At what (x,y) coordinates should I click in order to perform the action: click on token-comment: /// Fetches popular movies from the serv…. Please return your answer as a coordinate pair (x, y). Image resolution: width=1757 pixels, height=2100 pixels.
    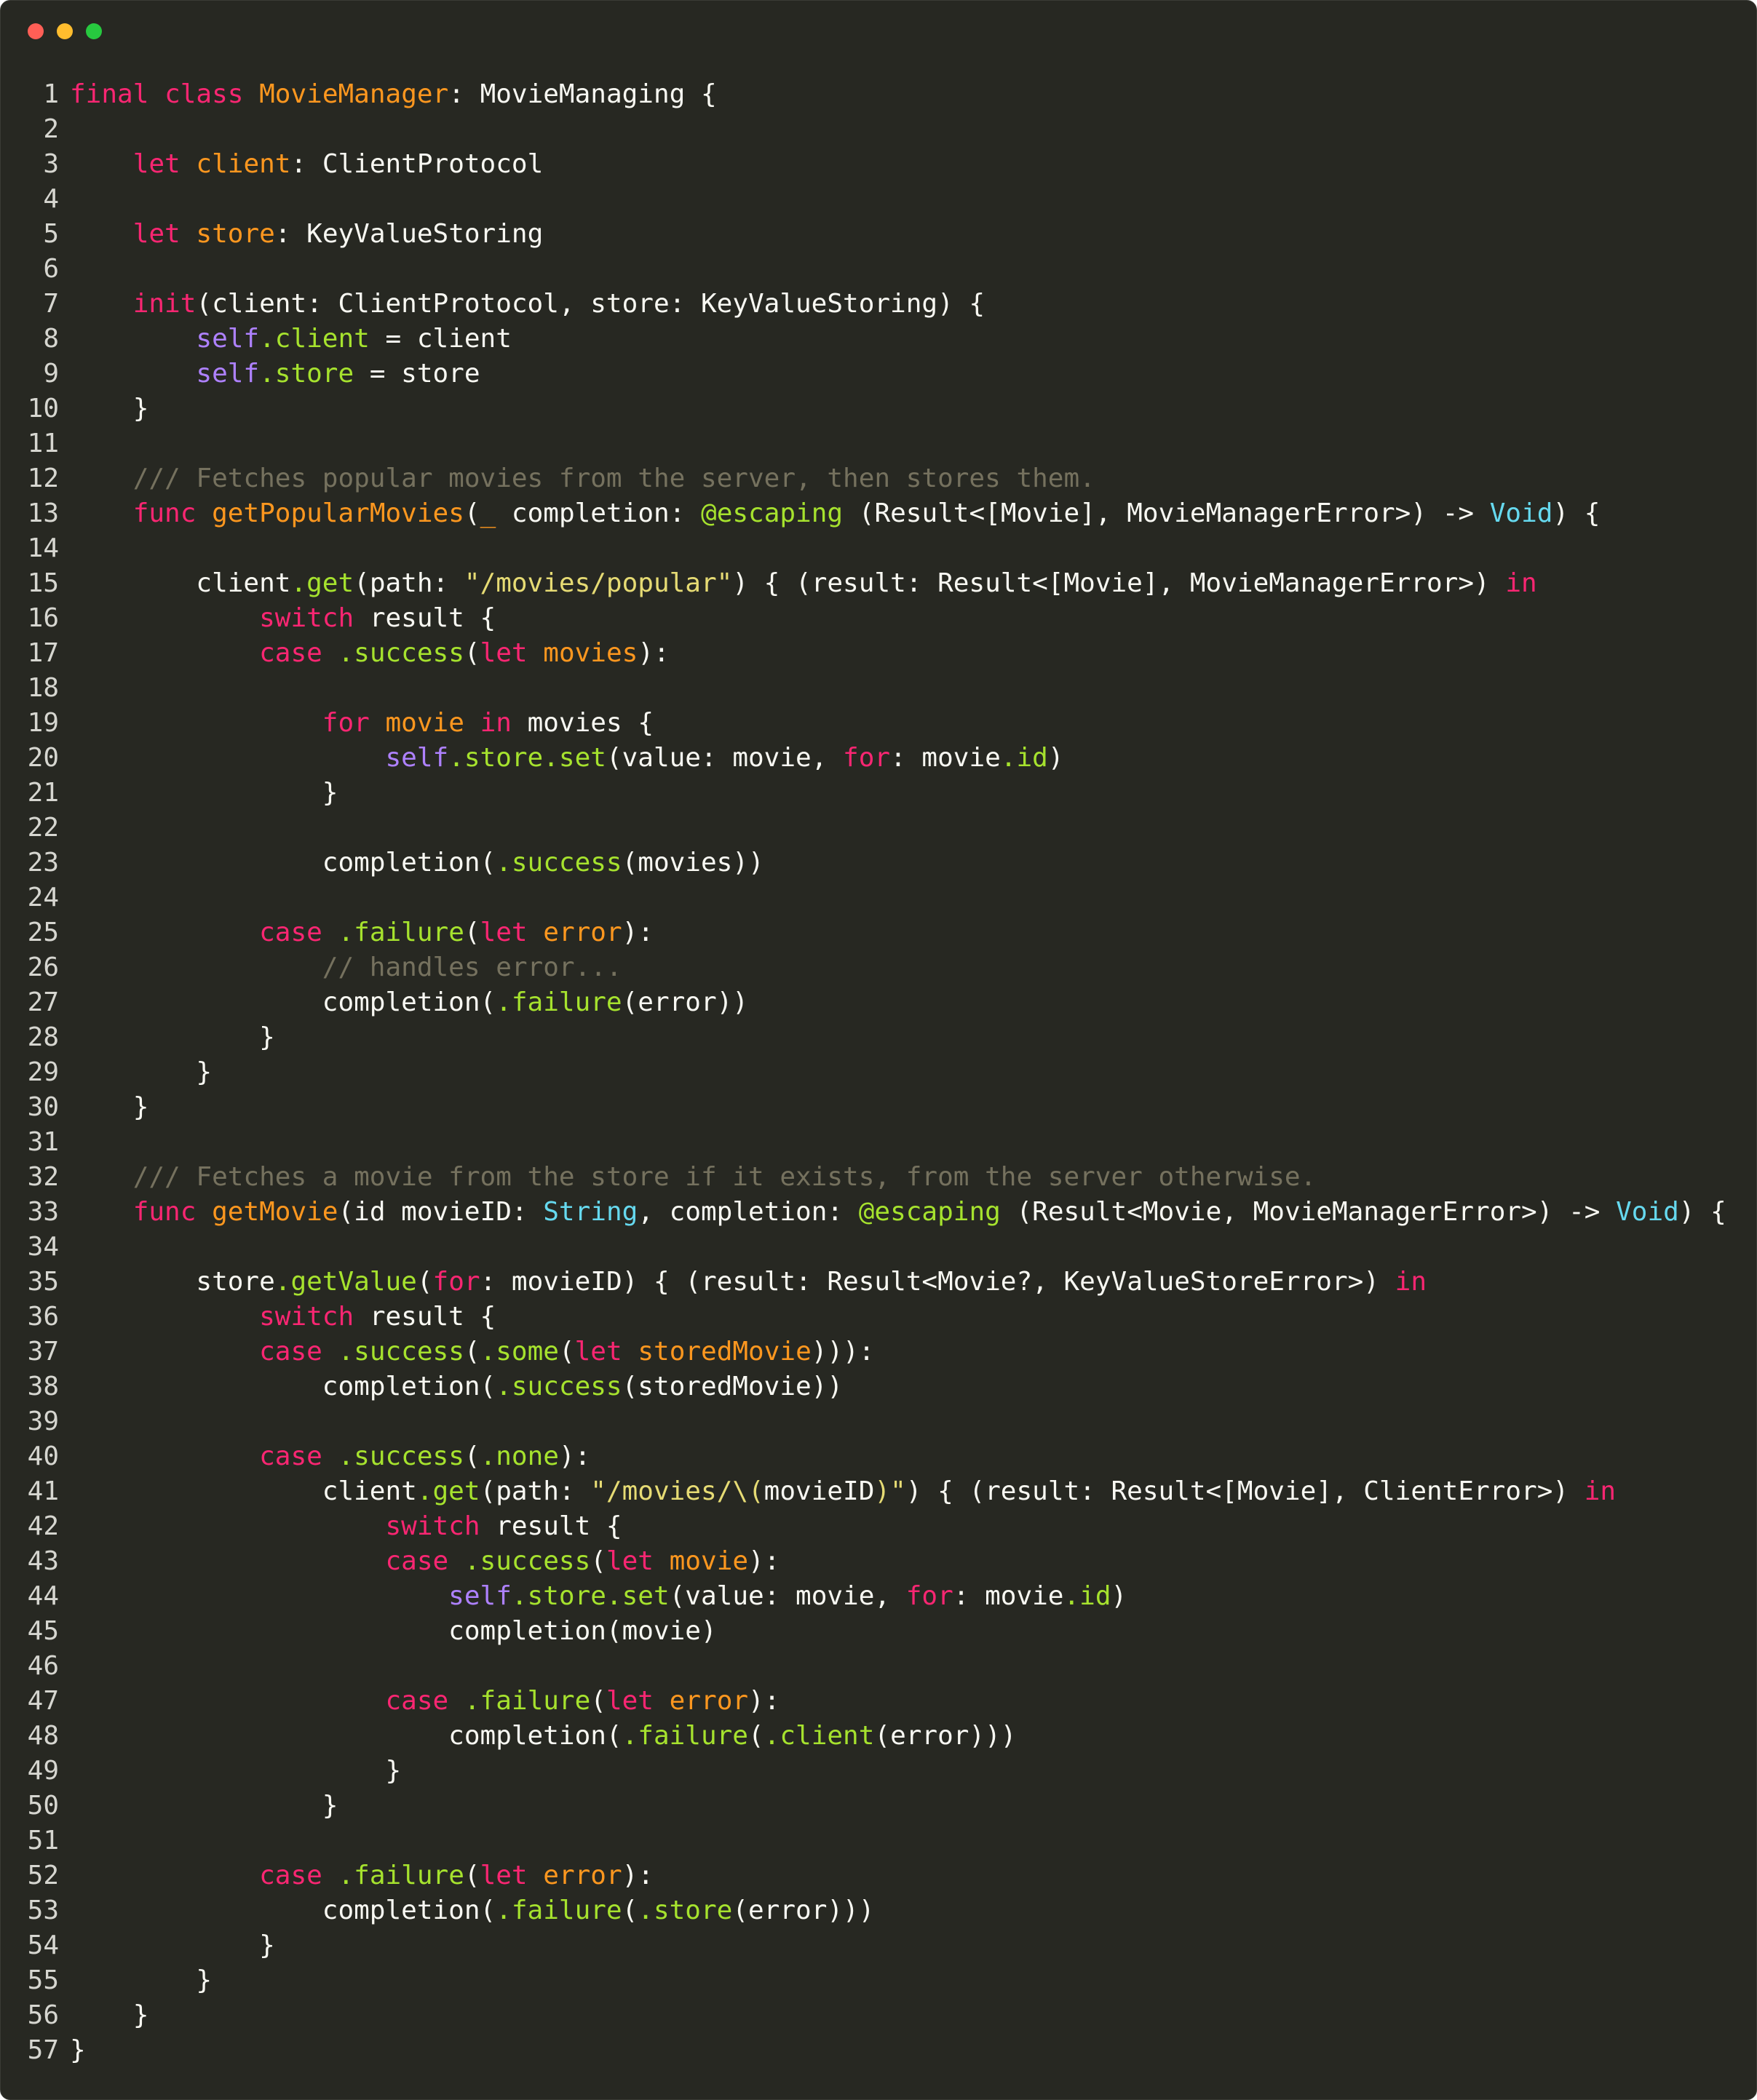
    Looking at the image, I should click on (613, 478).